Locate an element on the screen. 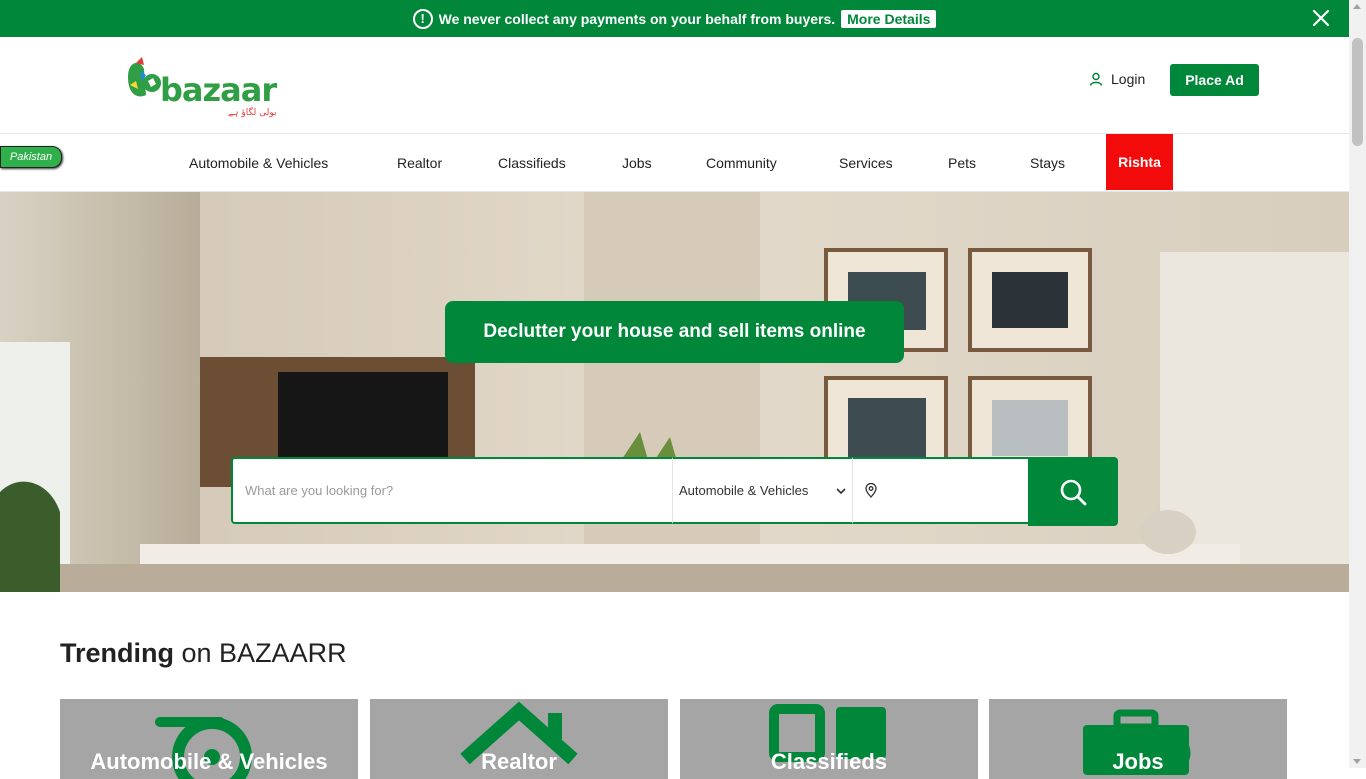 The height and width of the screenshot is (779, 1366). category-dropdown: Automobile & Vehicles is located at coordinates (762, 490).